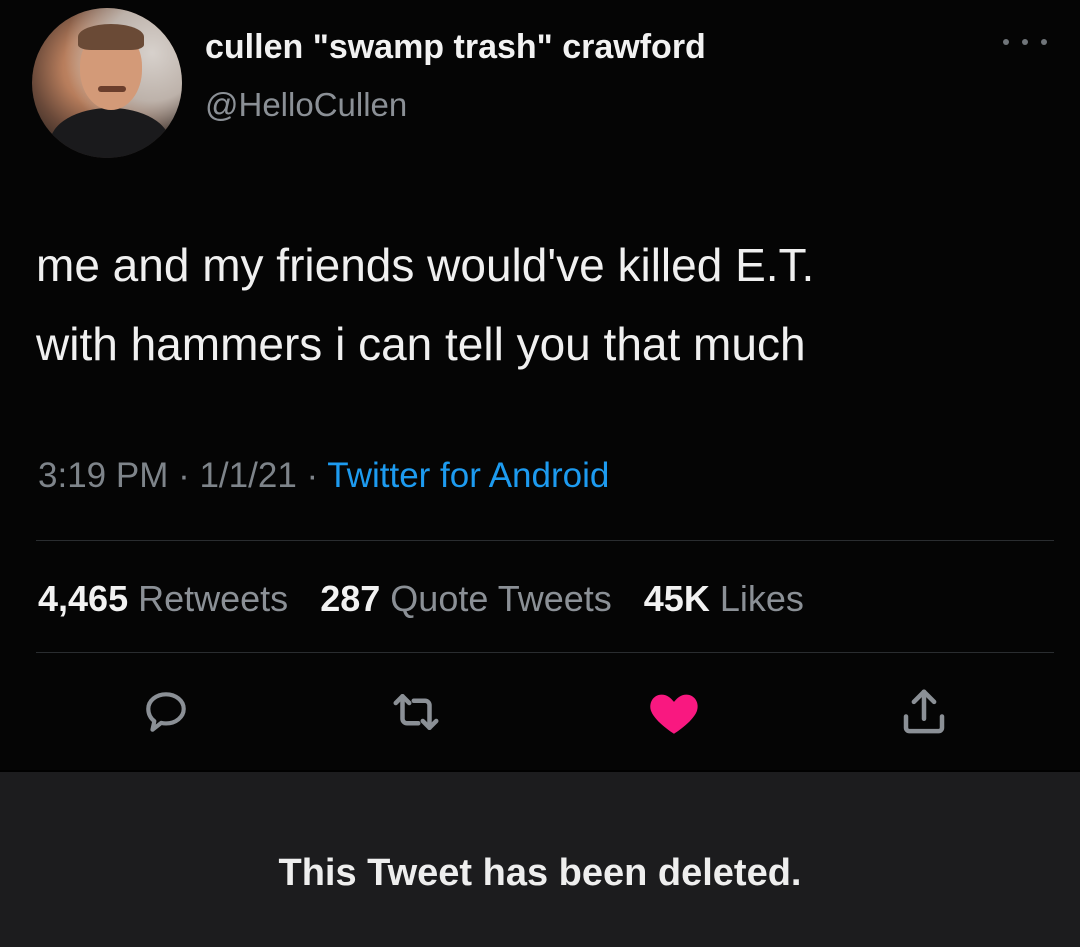 This screenshot has width=1080, height=947. What do you see at coordinates (674, 712) in the screenshot?
I see `like-icon` at bounding box center [674, 712].